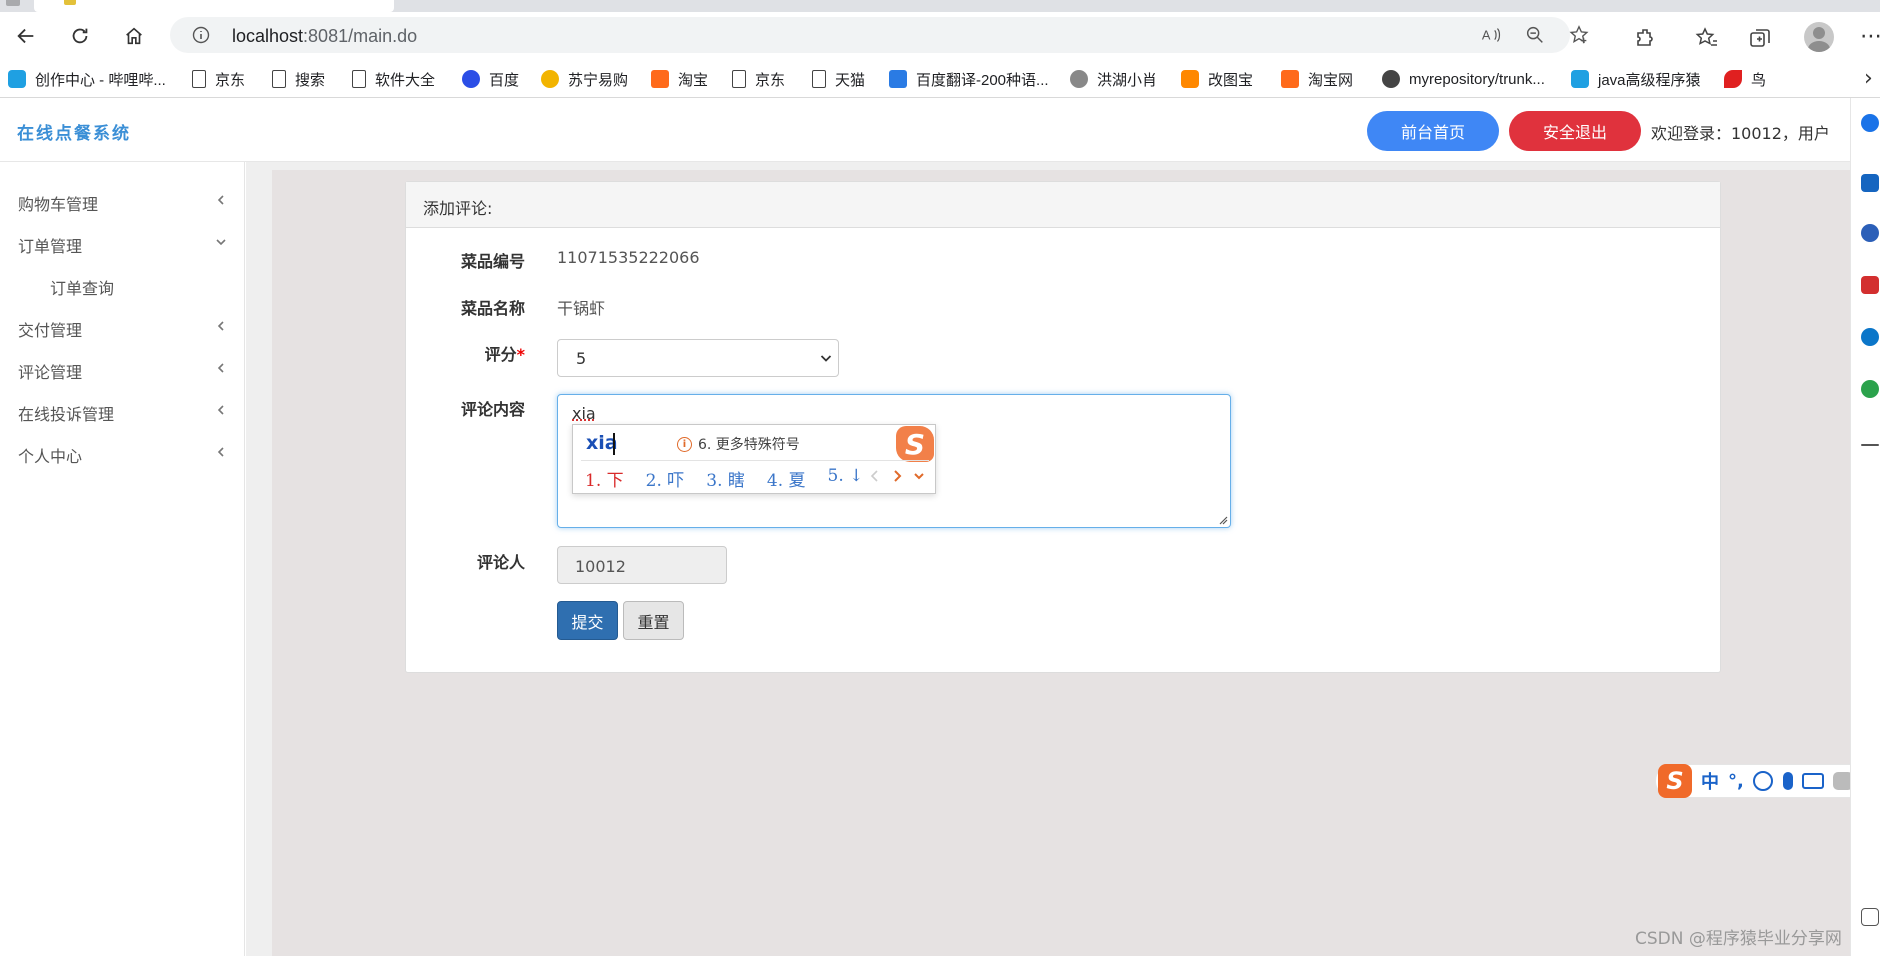 The image size is (1880, 956). I want to click on bilibili-icon, so click(17, 79).